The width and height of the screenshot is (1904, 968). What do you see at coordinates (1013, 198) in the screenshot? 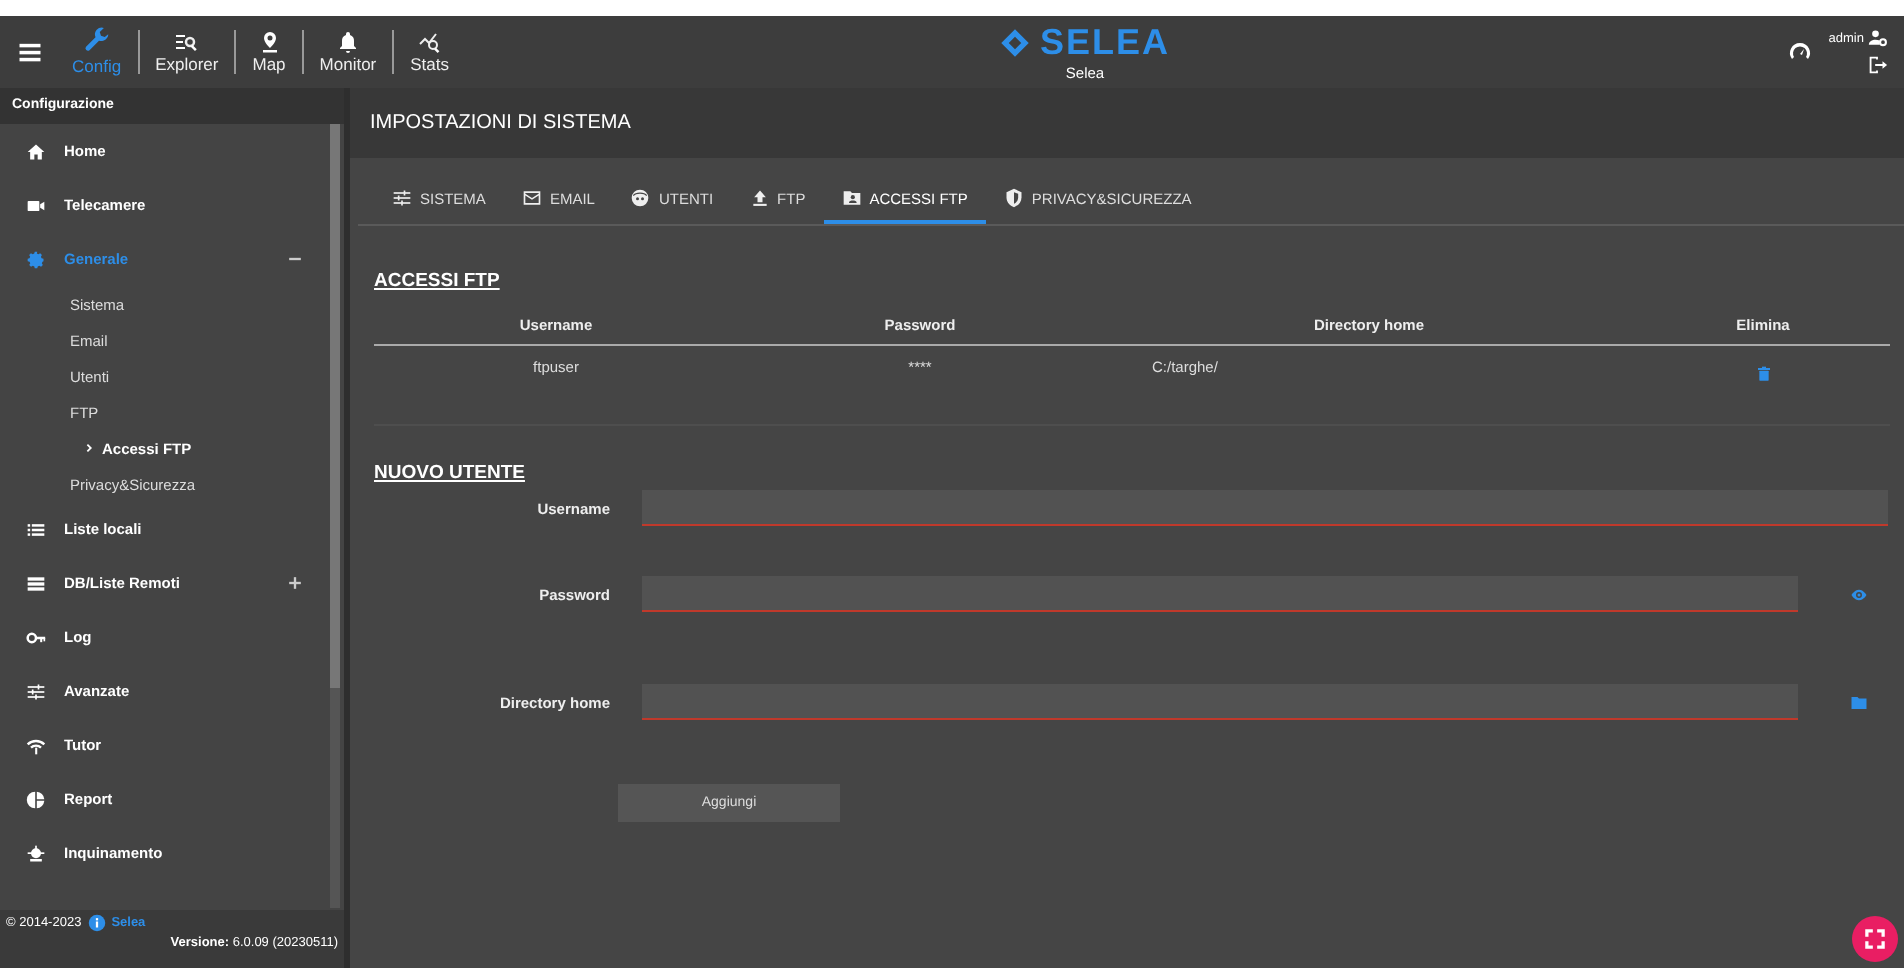
I see `shield-icon` at bounding box center [1013, 198].